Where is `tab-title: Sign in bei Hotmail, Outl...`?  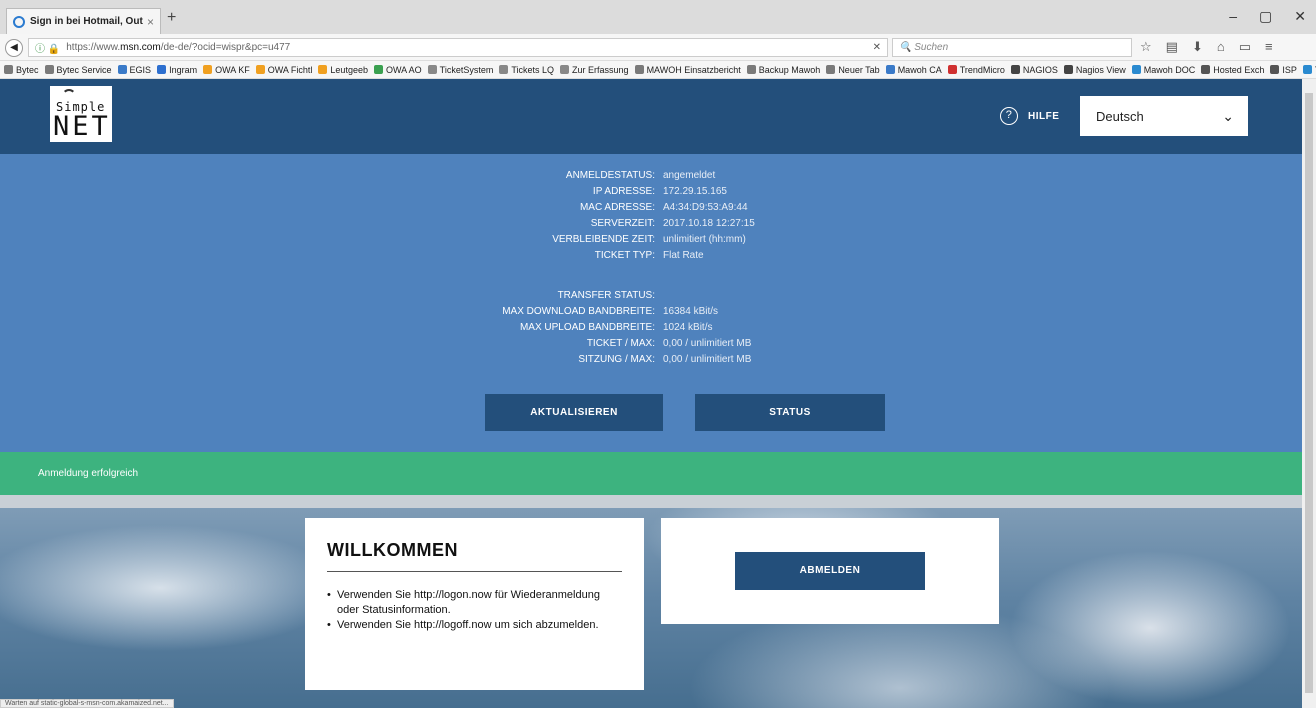 tab-title: Sign in bei Hotmail, Outl... is located at coordinates (86, 21).